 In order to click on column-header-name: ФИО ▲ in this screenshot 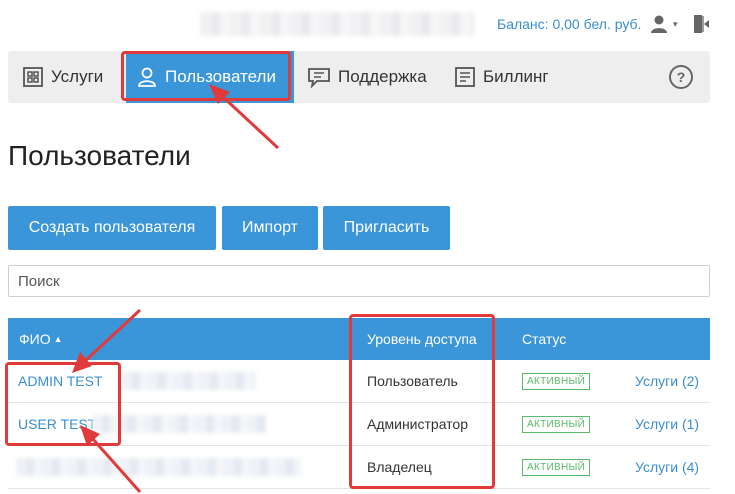, I will do `click(41, 339)`.